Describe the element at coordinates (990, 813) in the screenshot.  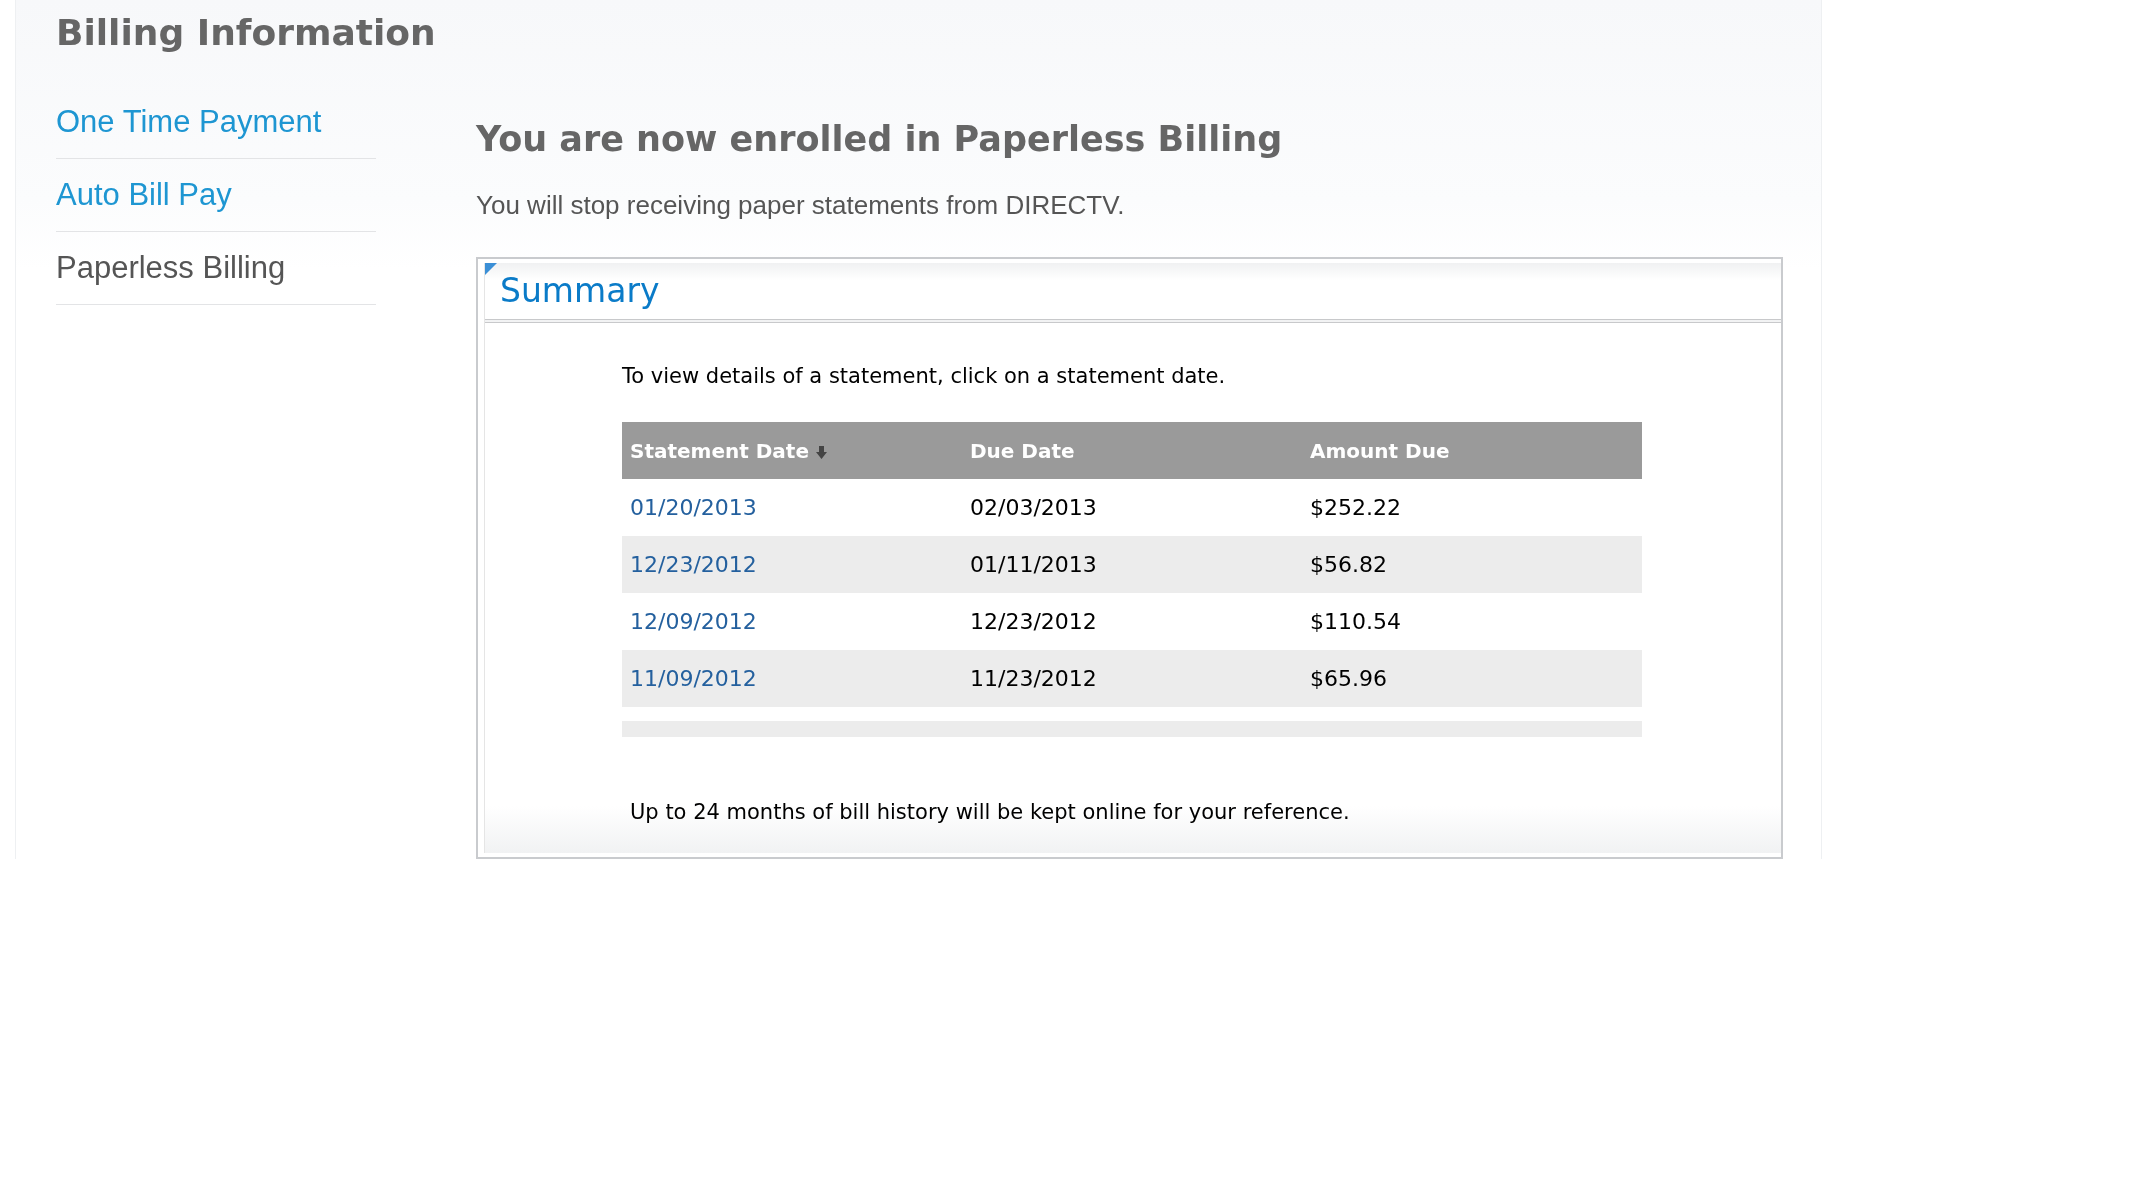
I see `history-note: Up to 24 months of bill history will be kept online for your reference.` at that location.